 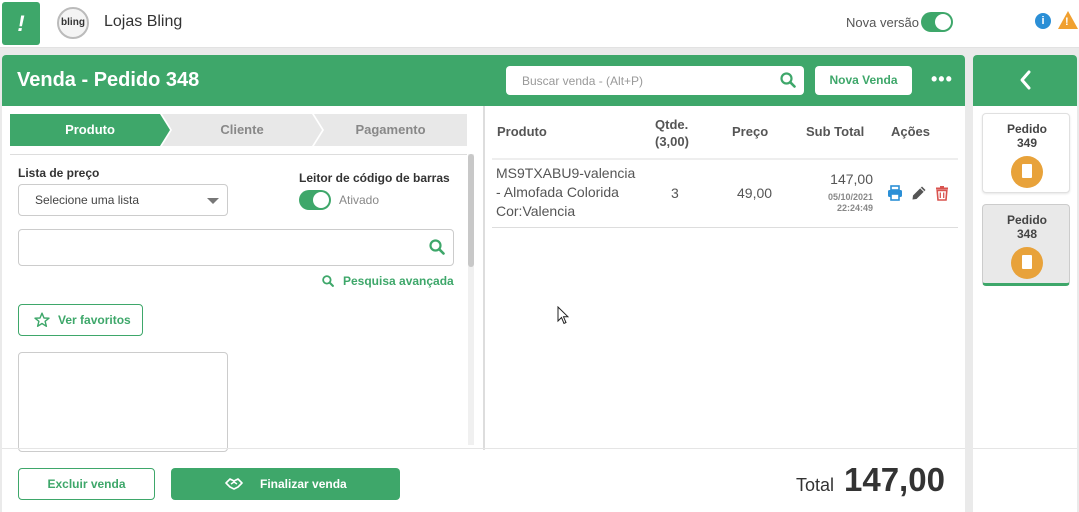 What do you see at coordinates (108, 80) in the screenshot?
I see `page-title: Venda - Pedido 348` at bounding box center [108, 80].